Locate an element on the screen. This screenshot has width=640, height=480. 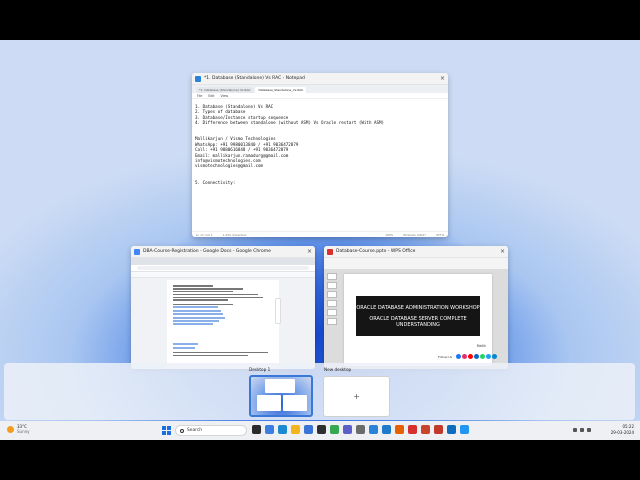
menu-edit: Edit is located at coordinates (211, 96).